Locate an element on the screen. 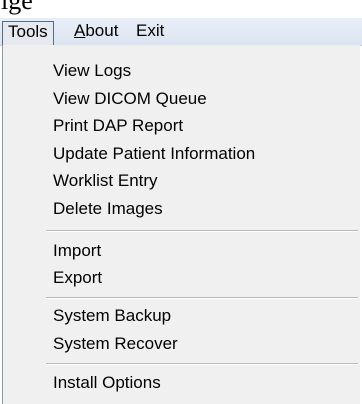 The height and width of the screenshot is (404, 362). menu-item-worklist-entry: Worklist Entry is located at coordinates (105, 181).